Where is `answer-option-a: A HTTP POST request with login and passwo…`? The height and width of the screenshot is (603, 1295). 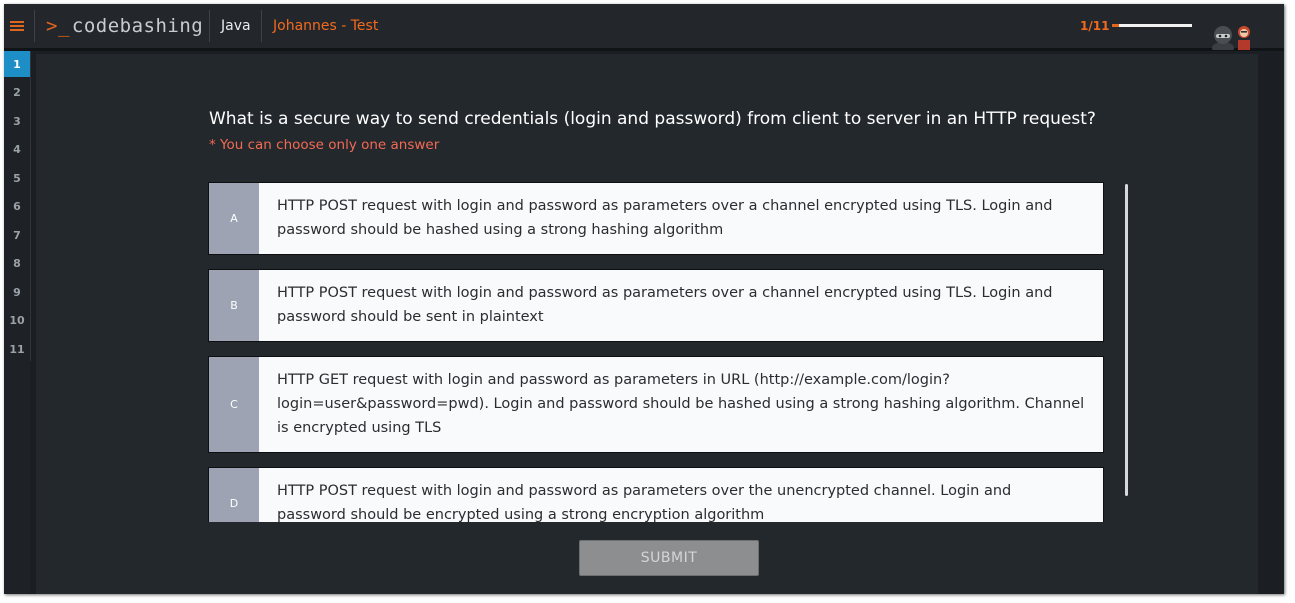 answer-option-a: A HTTP POST request with login and passwo… is located at coordinates (656, 218).